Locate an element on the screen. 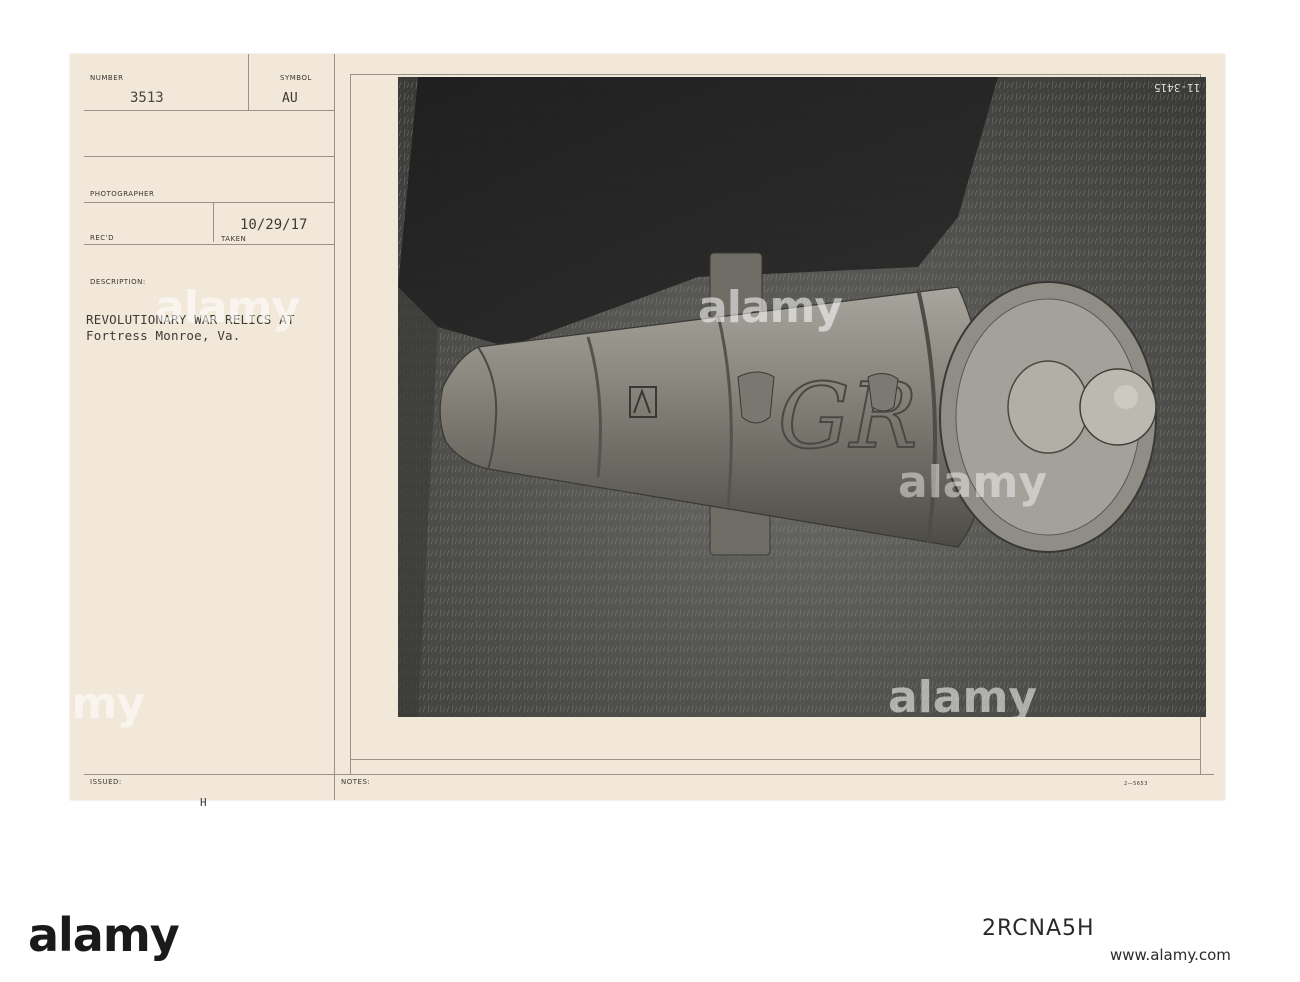 The image size is (1300, 982). issued-label: ISSUED: is located at coordinates (106, 782).